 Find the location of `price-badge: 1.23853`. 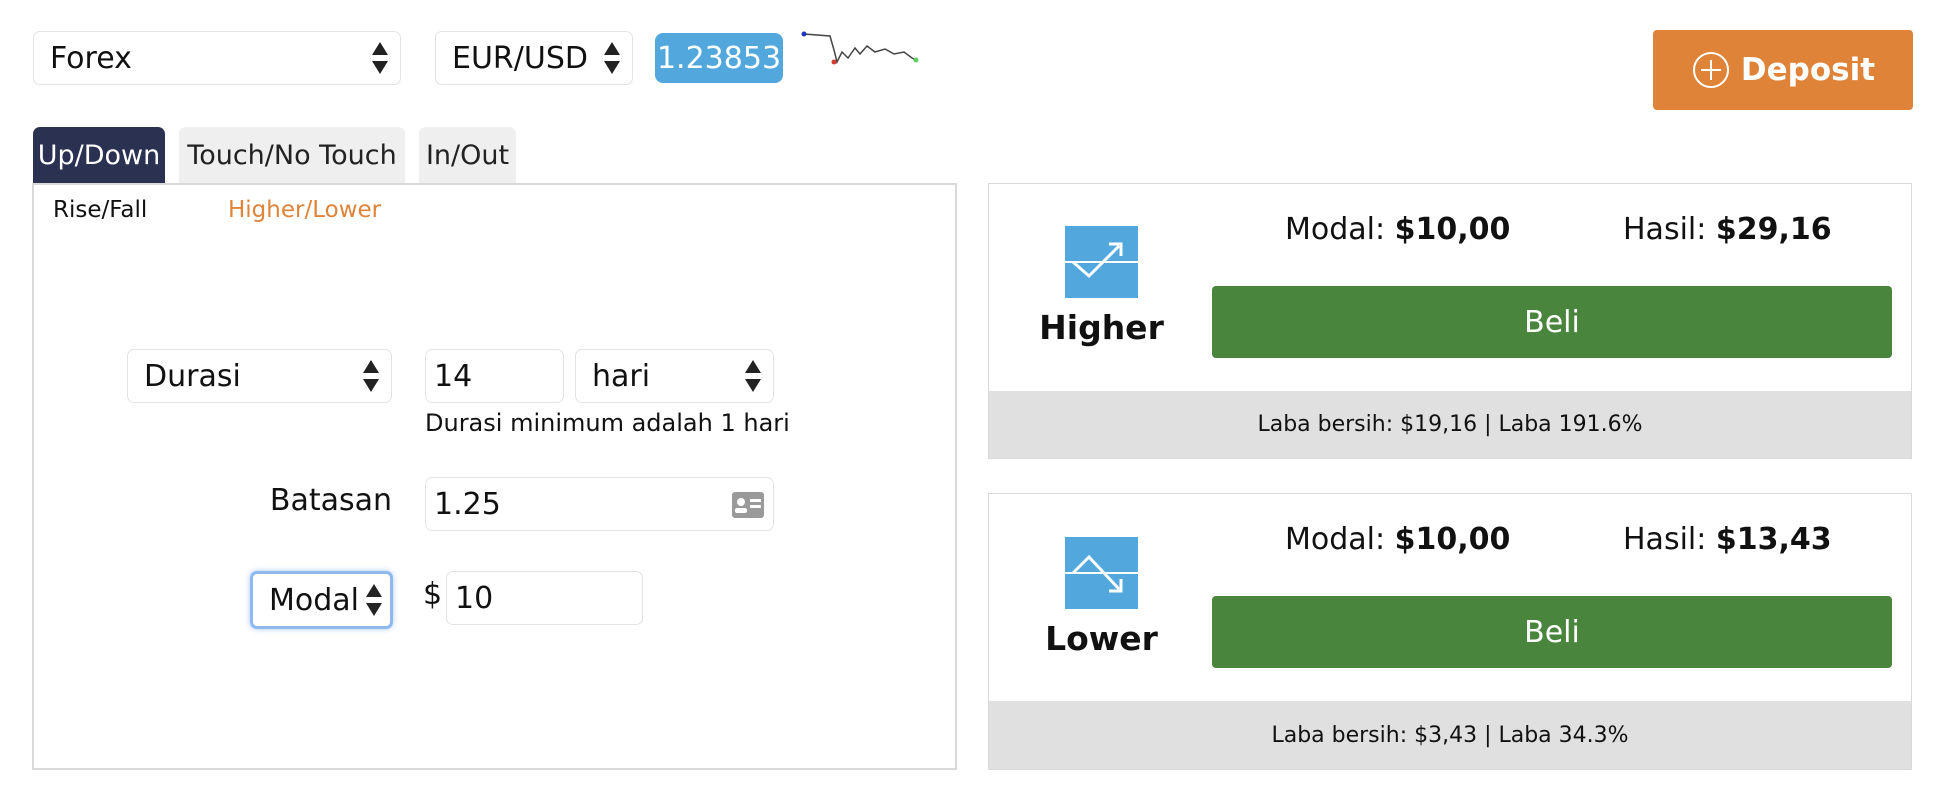

price-badge: 1.23853 is located at coordinates (719, 58).